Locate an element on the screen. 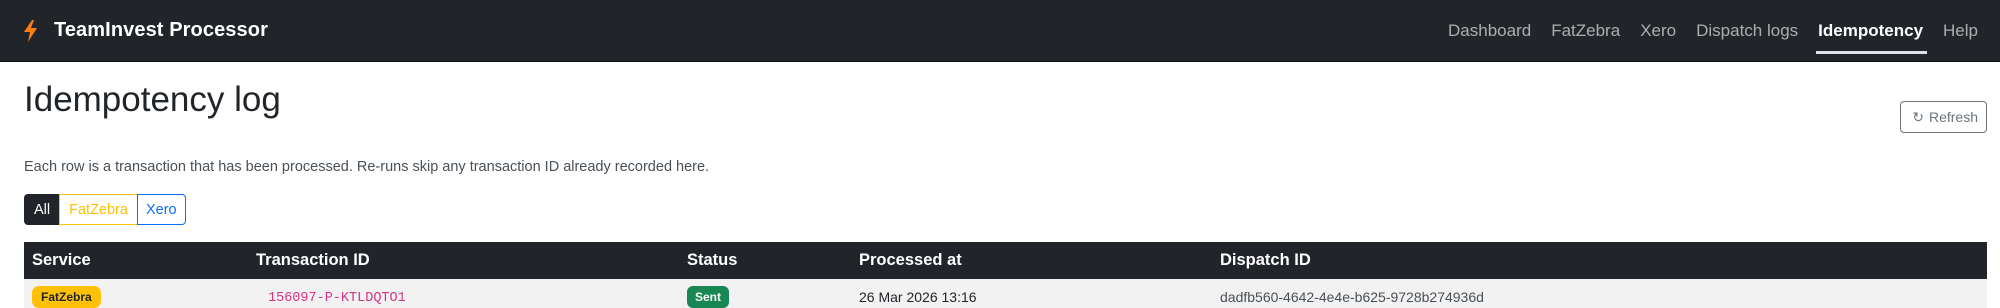  header-transaction-id: Transaction ID is located at coordinates (463, 260).